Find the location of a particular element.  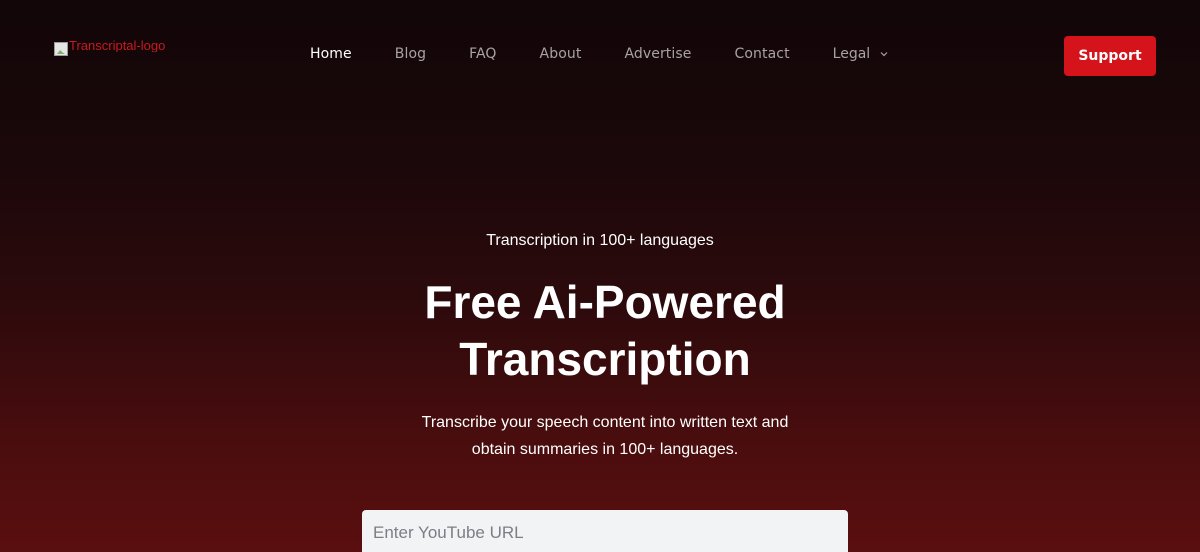

hero-subtitle-line2: obtain summaries in 100+ languages. is located at coordinates (605, 449).